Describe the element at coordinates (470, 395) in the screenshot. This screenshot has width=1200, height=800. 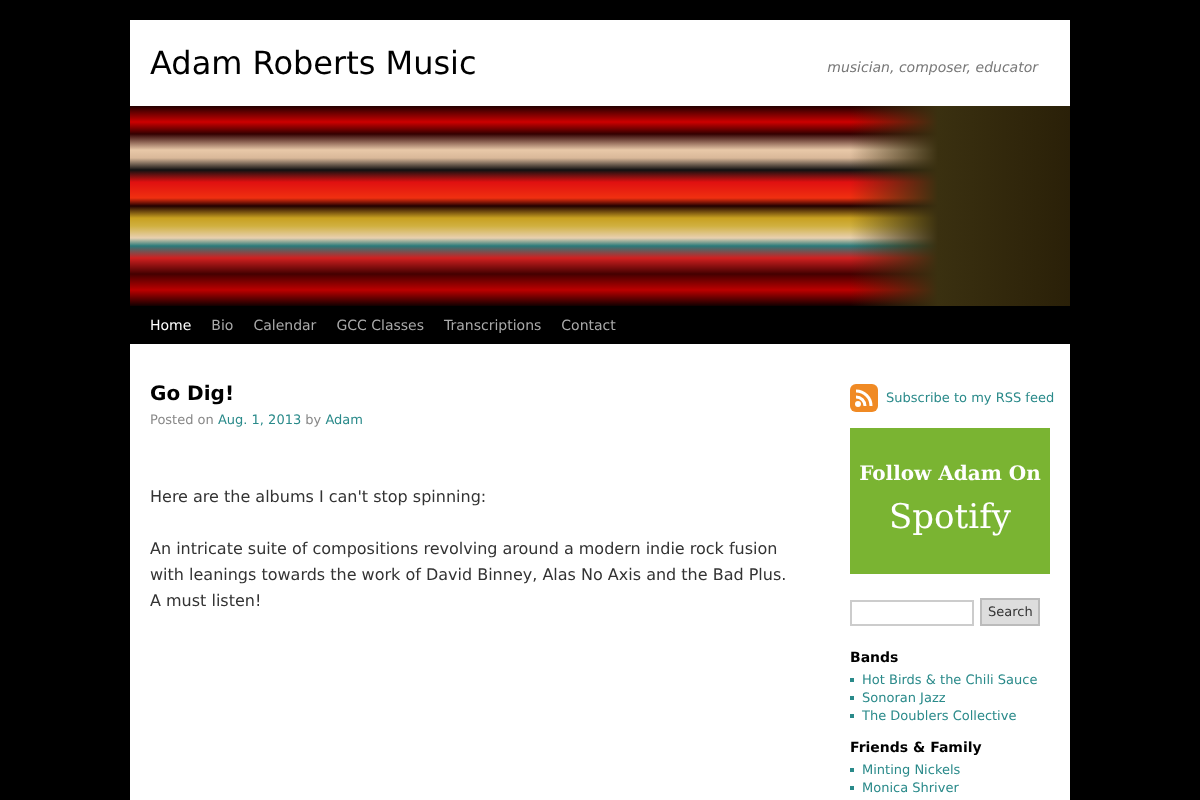
I see `post-title: Go Dig!` at that location.